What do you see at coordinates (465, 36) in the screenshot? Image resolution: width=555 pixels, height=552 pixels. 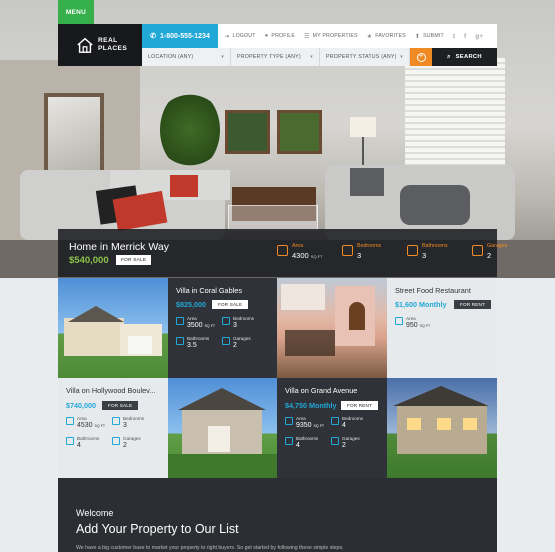 I see `facebook-icon: f` at bounding box center [465, 36].